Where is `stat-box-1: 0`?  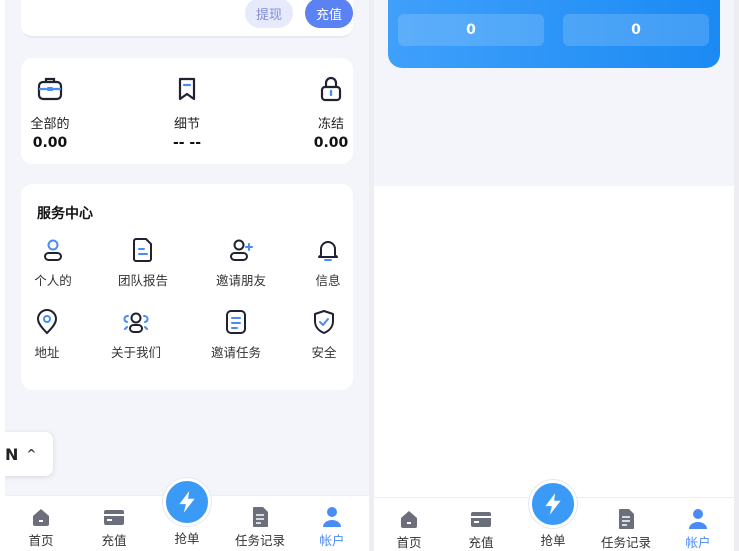 stat-box-1: 0 is located at coordinates (471, 30).